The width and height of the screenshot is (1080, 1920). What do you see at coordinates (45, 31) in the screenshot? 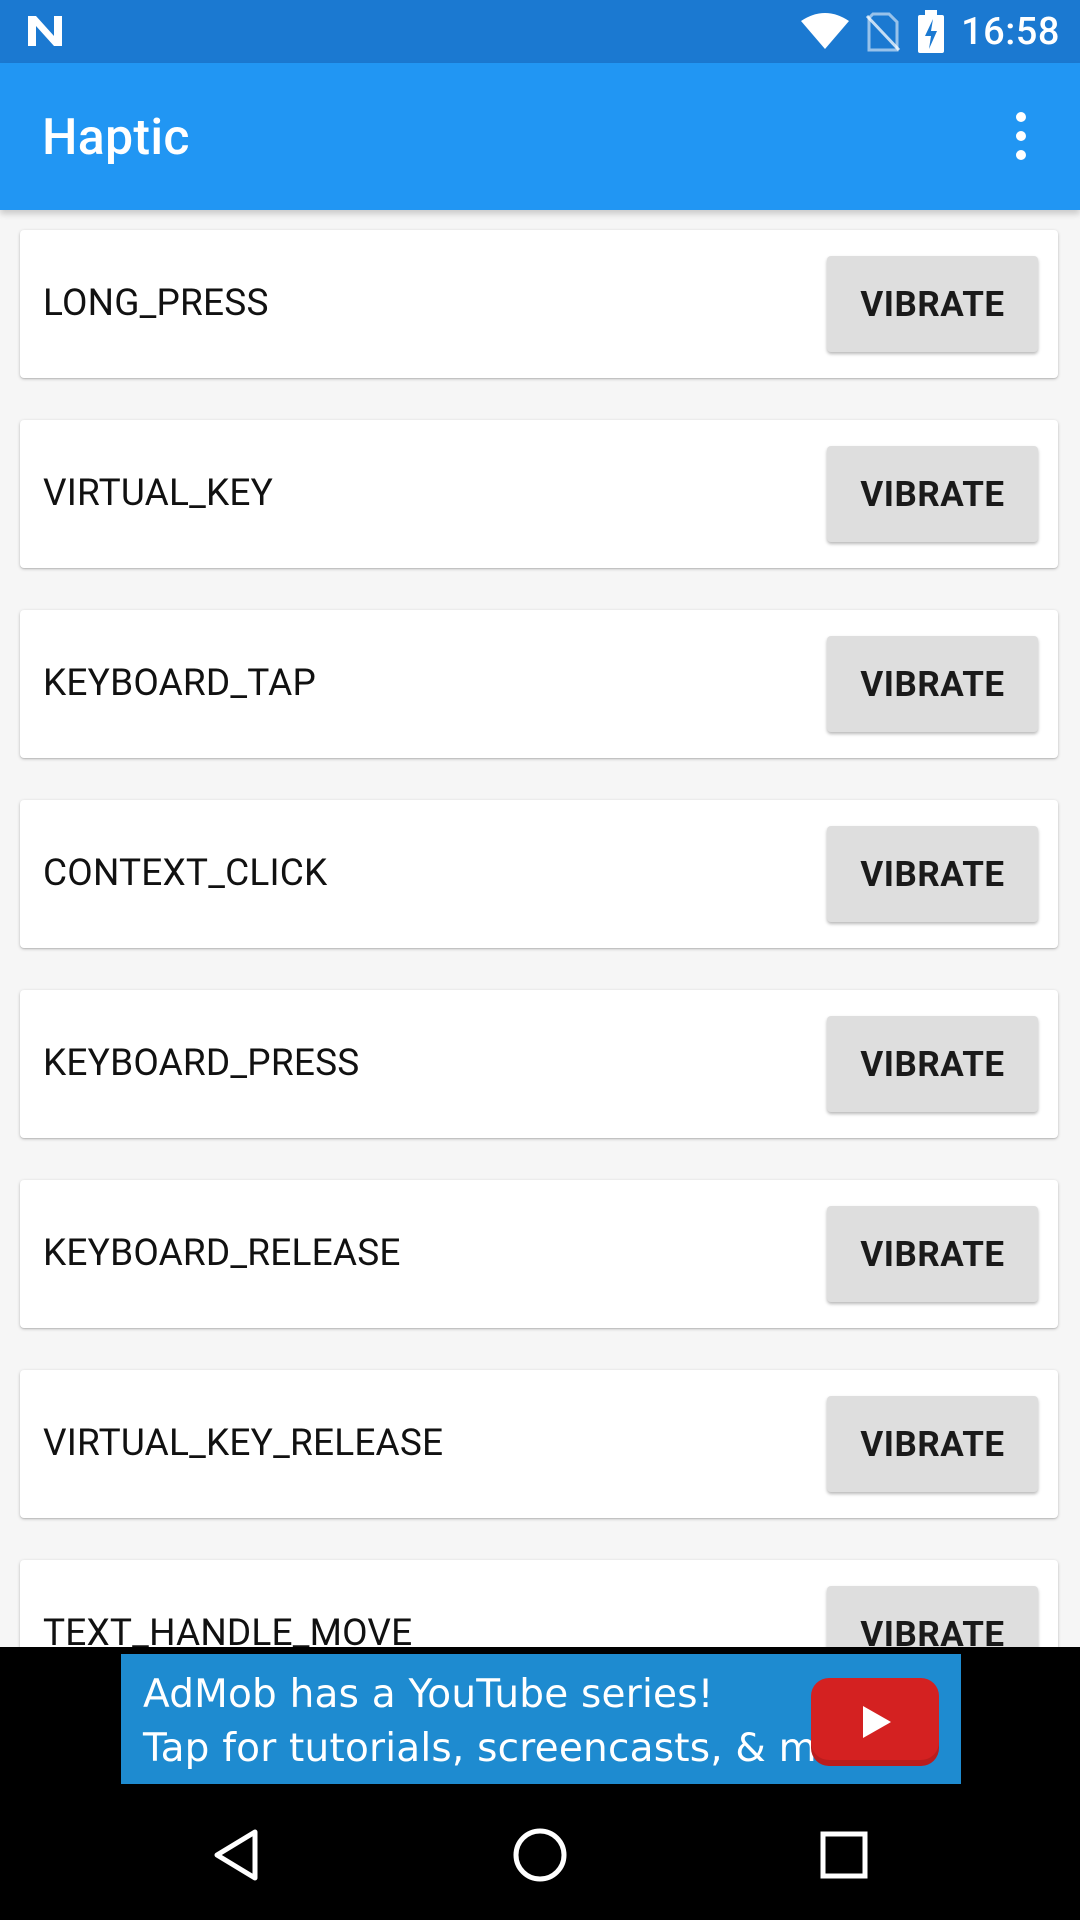
I see `notification-n-icon` at bounding box center [45, 31].